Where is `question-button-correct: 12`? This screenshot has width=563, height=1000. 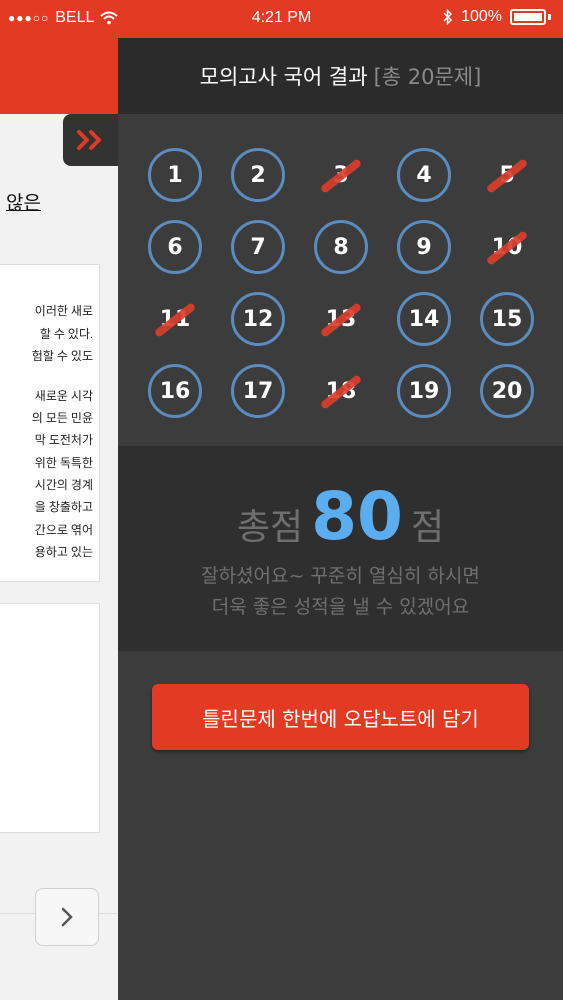 question-button-correct: 12 is located at coordinates (258, 319).